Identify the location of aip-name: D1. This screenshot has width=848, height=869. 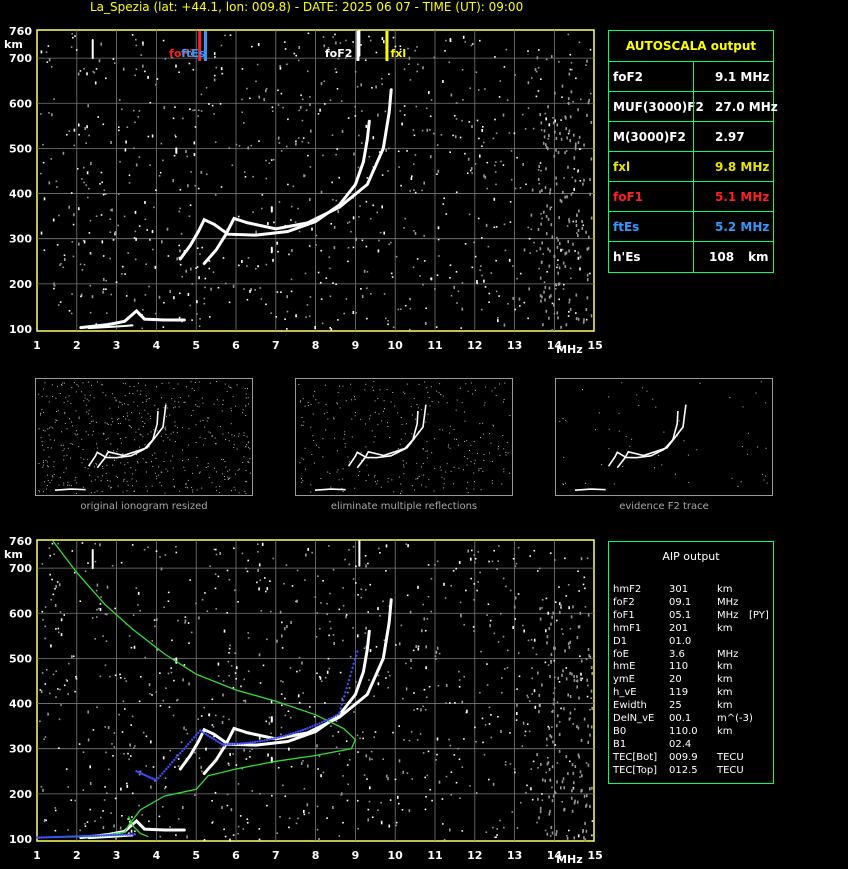
(620, 641).